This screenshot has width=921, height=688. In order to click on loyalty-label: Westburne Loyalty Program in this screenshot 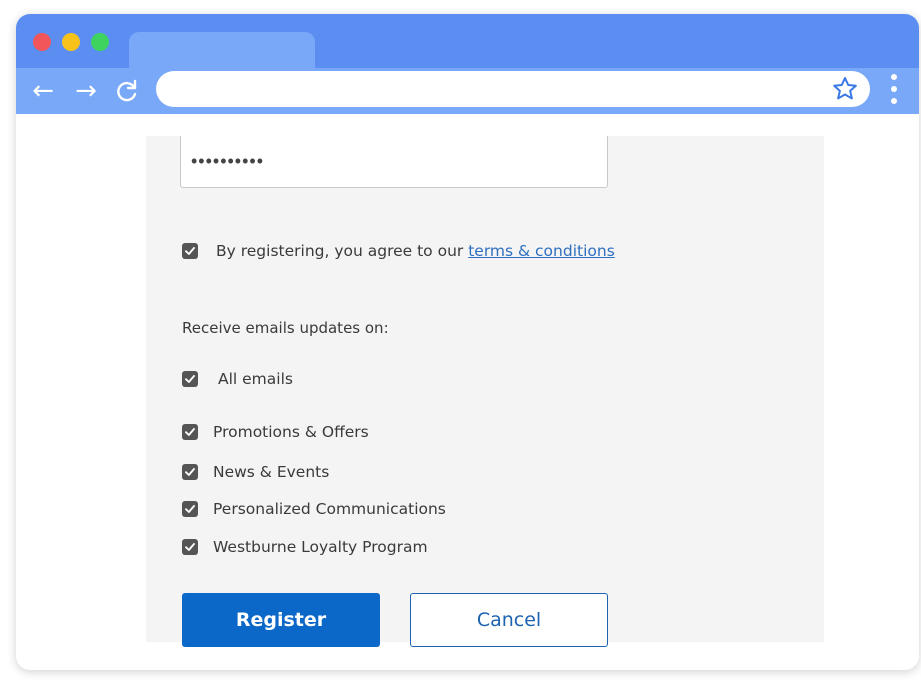, I will do `click(320, 547)`.